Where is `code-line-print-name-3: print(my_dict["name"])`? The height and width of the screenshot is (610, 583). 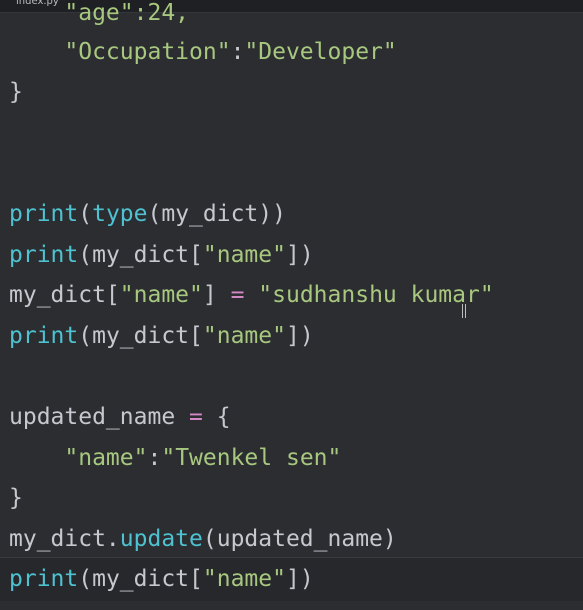 code-line-print-name-3: print(my_dict["name"]) is located at coordinates (161, 579).